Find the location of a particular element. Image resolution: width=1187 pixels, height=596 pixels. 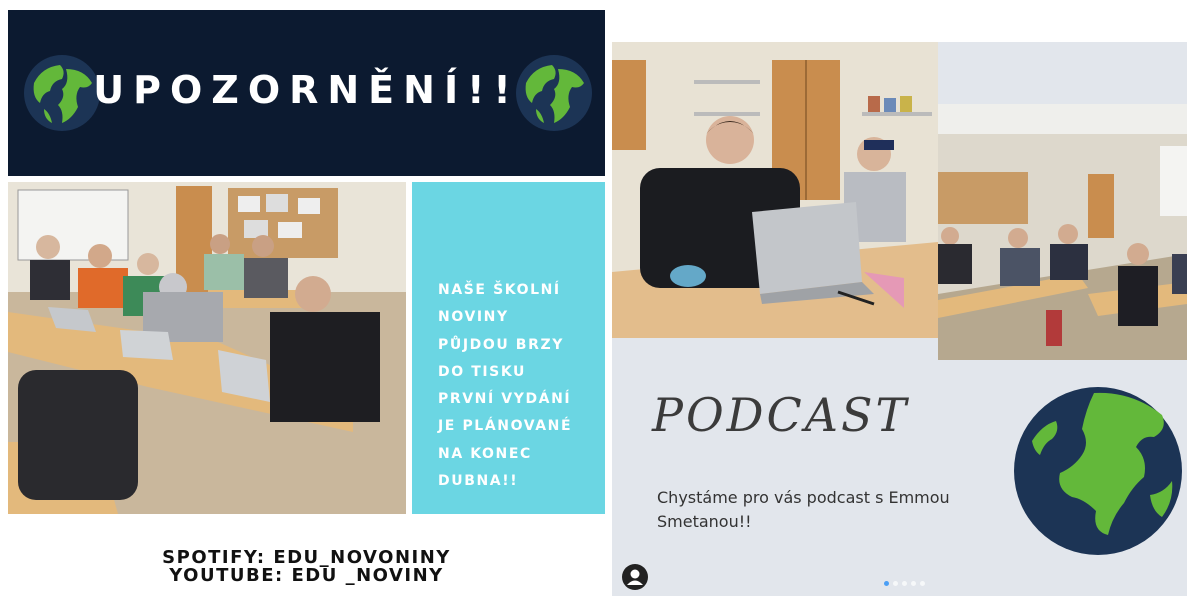

carousel-dots is located at coordinates (904, 583).